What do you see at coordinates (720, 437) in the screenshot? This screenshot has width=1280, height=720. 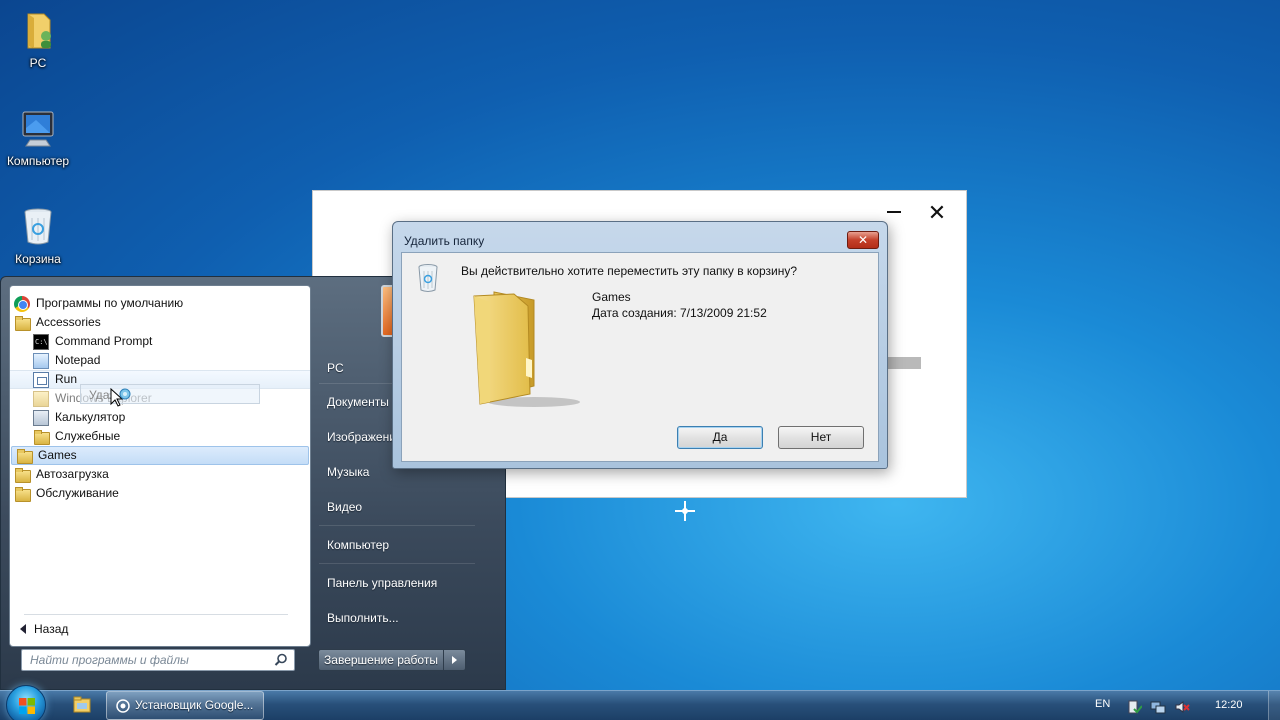 I see `yes-button: Да` at bounding box center [720, 437].